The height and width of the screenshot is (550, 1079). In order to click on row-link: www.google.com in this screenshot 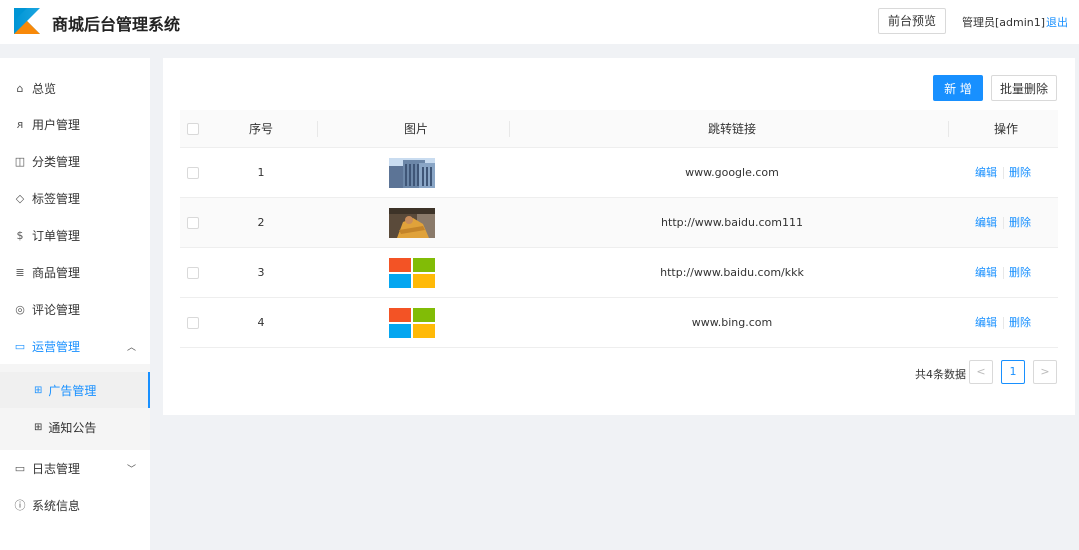, I will do `click(732, 172)`.